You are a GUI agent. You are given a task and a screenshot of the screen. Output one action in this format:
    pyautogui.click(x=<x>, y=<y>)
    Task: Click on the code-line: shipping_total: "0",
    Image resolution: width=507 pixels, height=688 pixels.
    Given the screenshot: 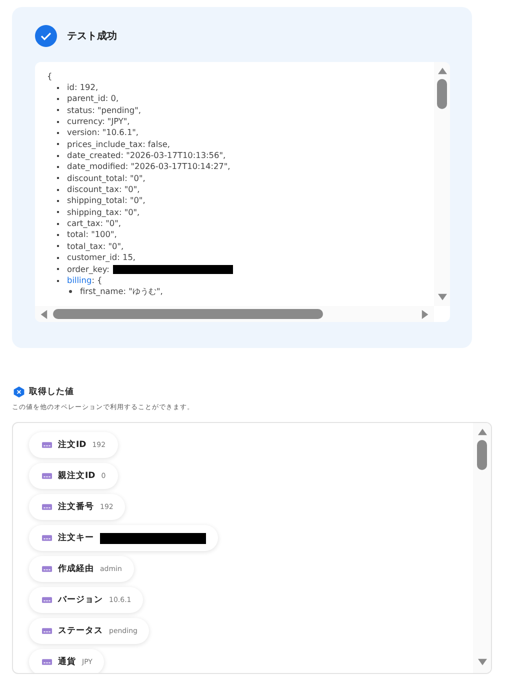 What is the action you would take?
    pyautogui.click(x=106, y=201)
    